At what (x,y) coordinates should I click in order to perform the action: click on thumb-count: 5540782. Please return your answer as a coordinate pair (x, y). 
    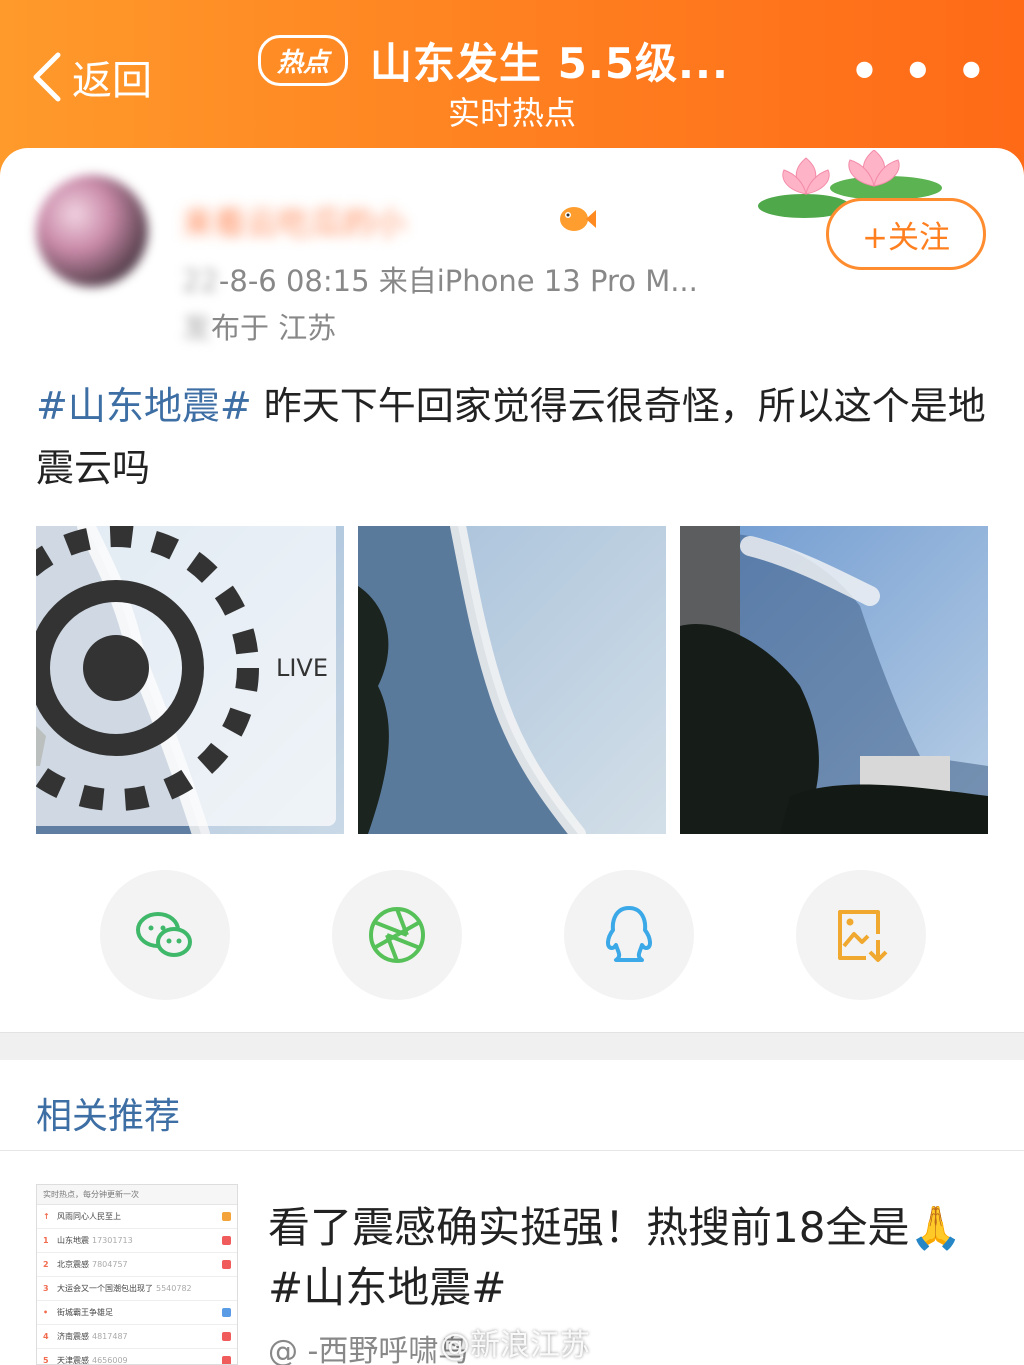
    Looking at the image, I should click on (174, 1288).